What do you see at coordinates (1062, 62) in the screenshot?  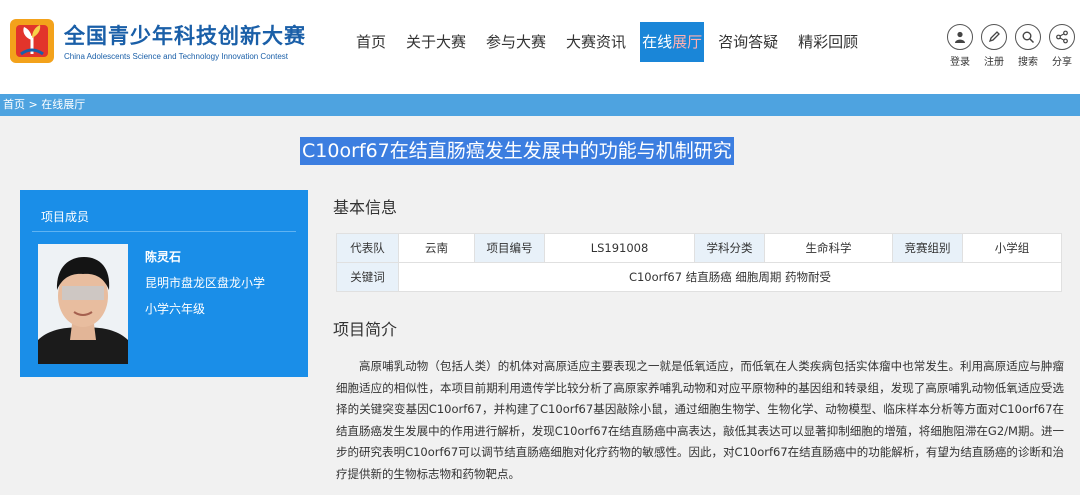 I see `share-label: 分享` at bounding box center [1062, 62].